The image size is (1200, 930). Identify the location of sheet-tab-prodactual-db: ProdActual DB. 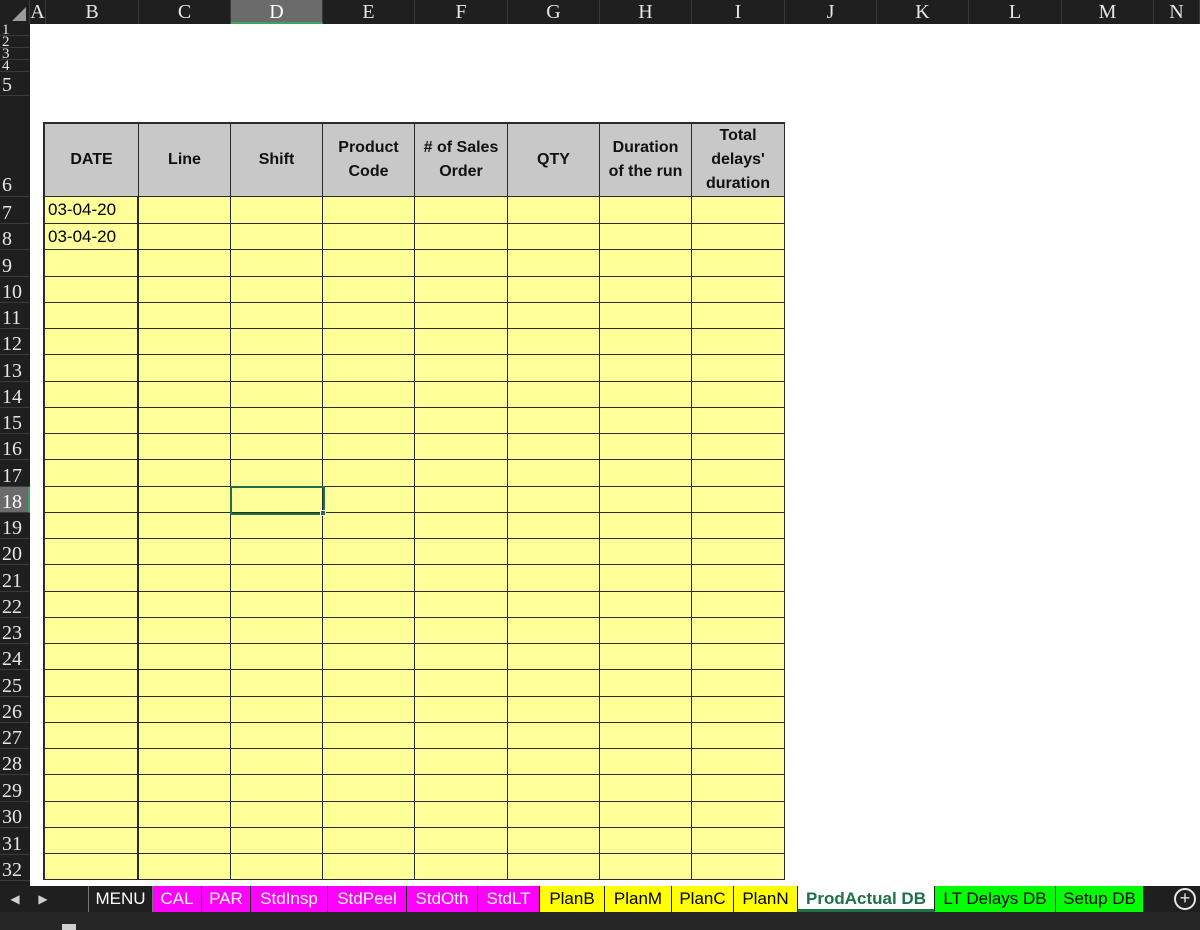
(866, 899).